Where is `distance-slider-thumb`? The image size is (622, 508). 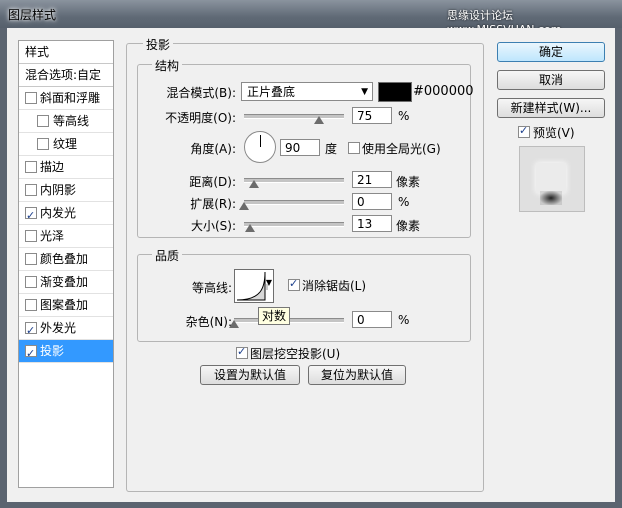
distance-slider-thumb is located at coordinates (254, 184).